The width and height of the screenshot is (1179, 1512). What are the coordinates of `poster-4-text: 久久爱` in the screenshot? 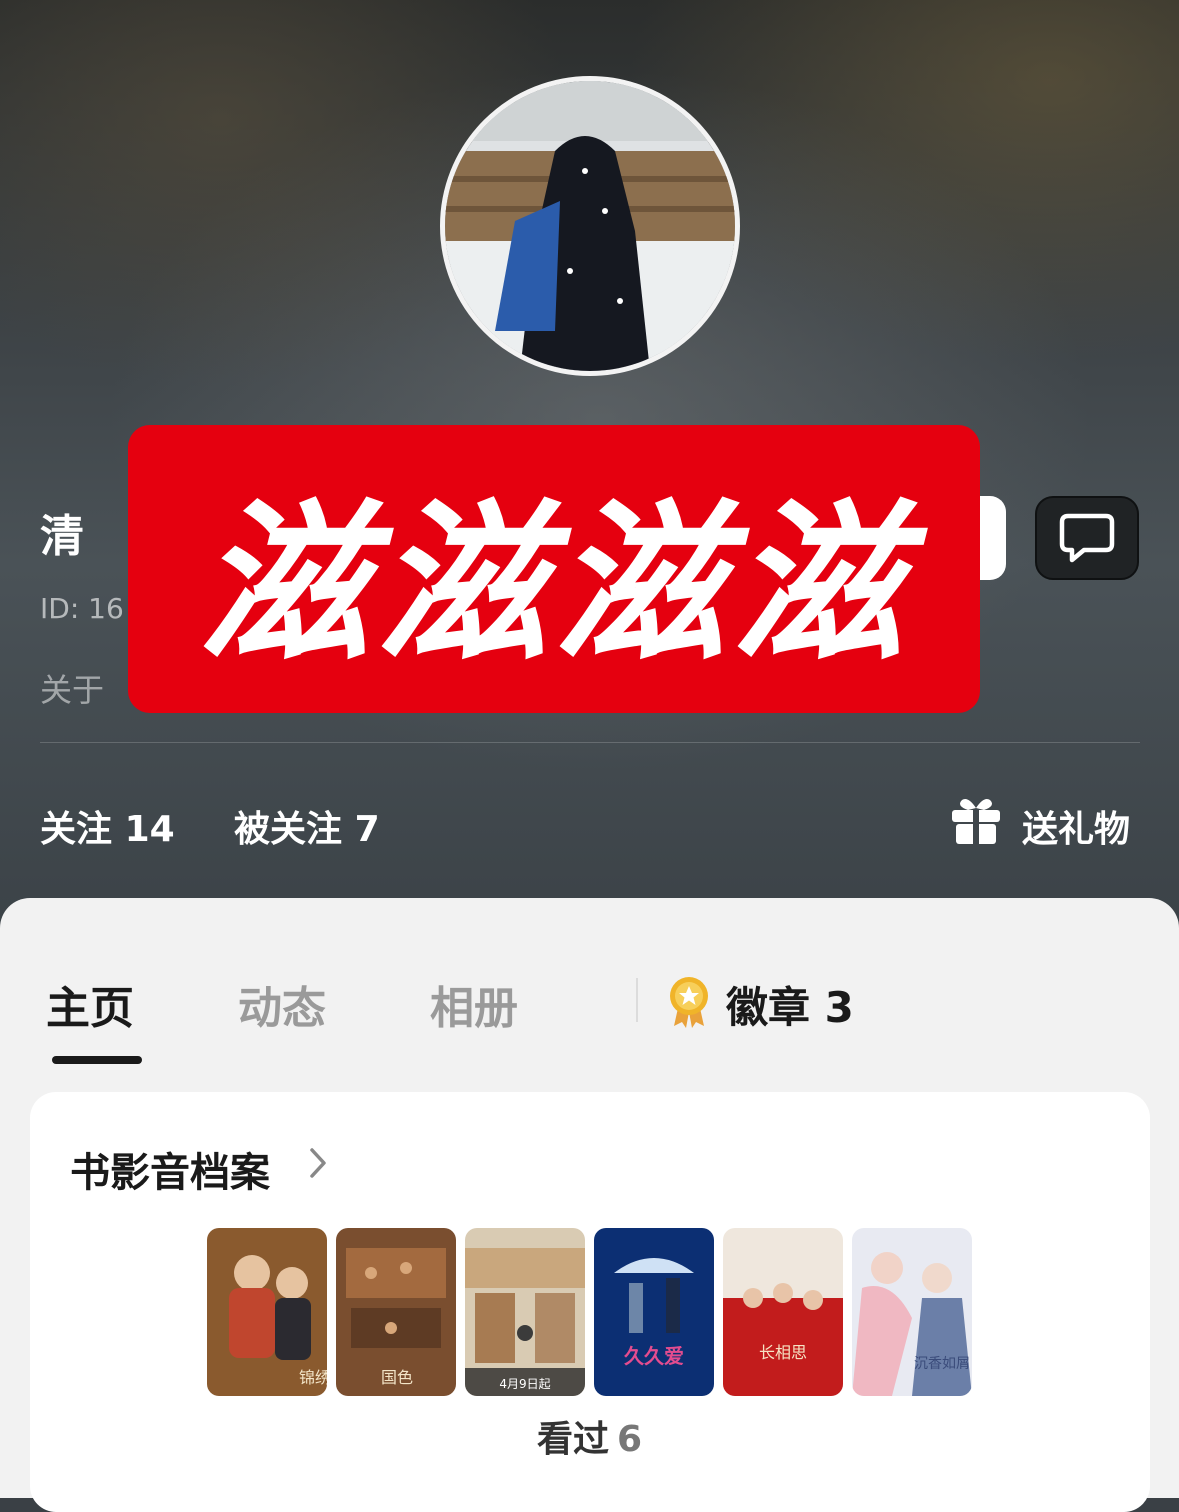 It's located at (654, 1356).